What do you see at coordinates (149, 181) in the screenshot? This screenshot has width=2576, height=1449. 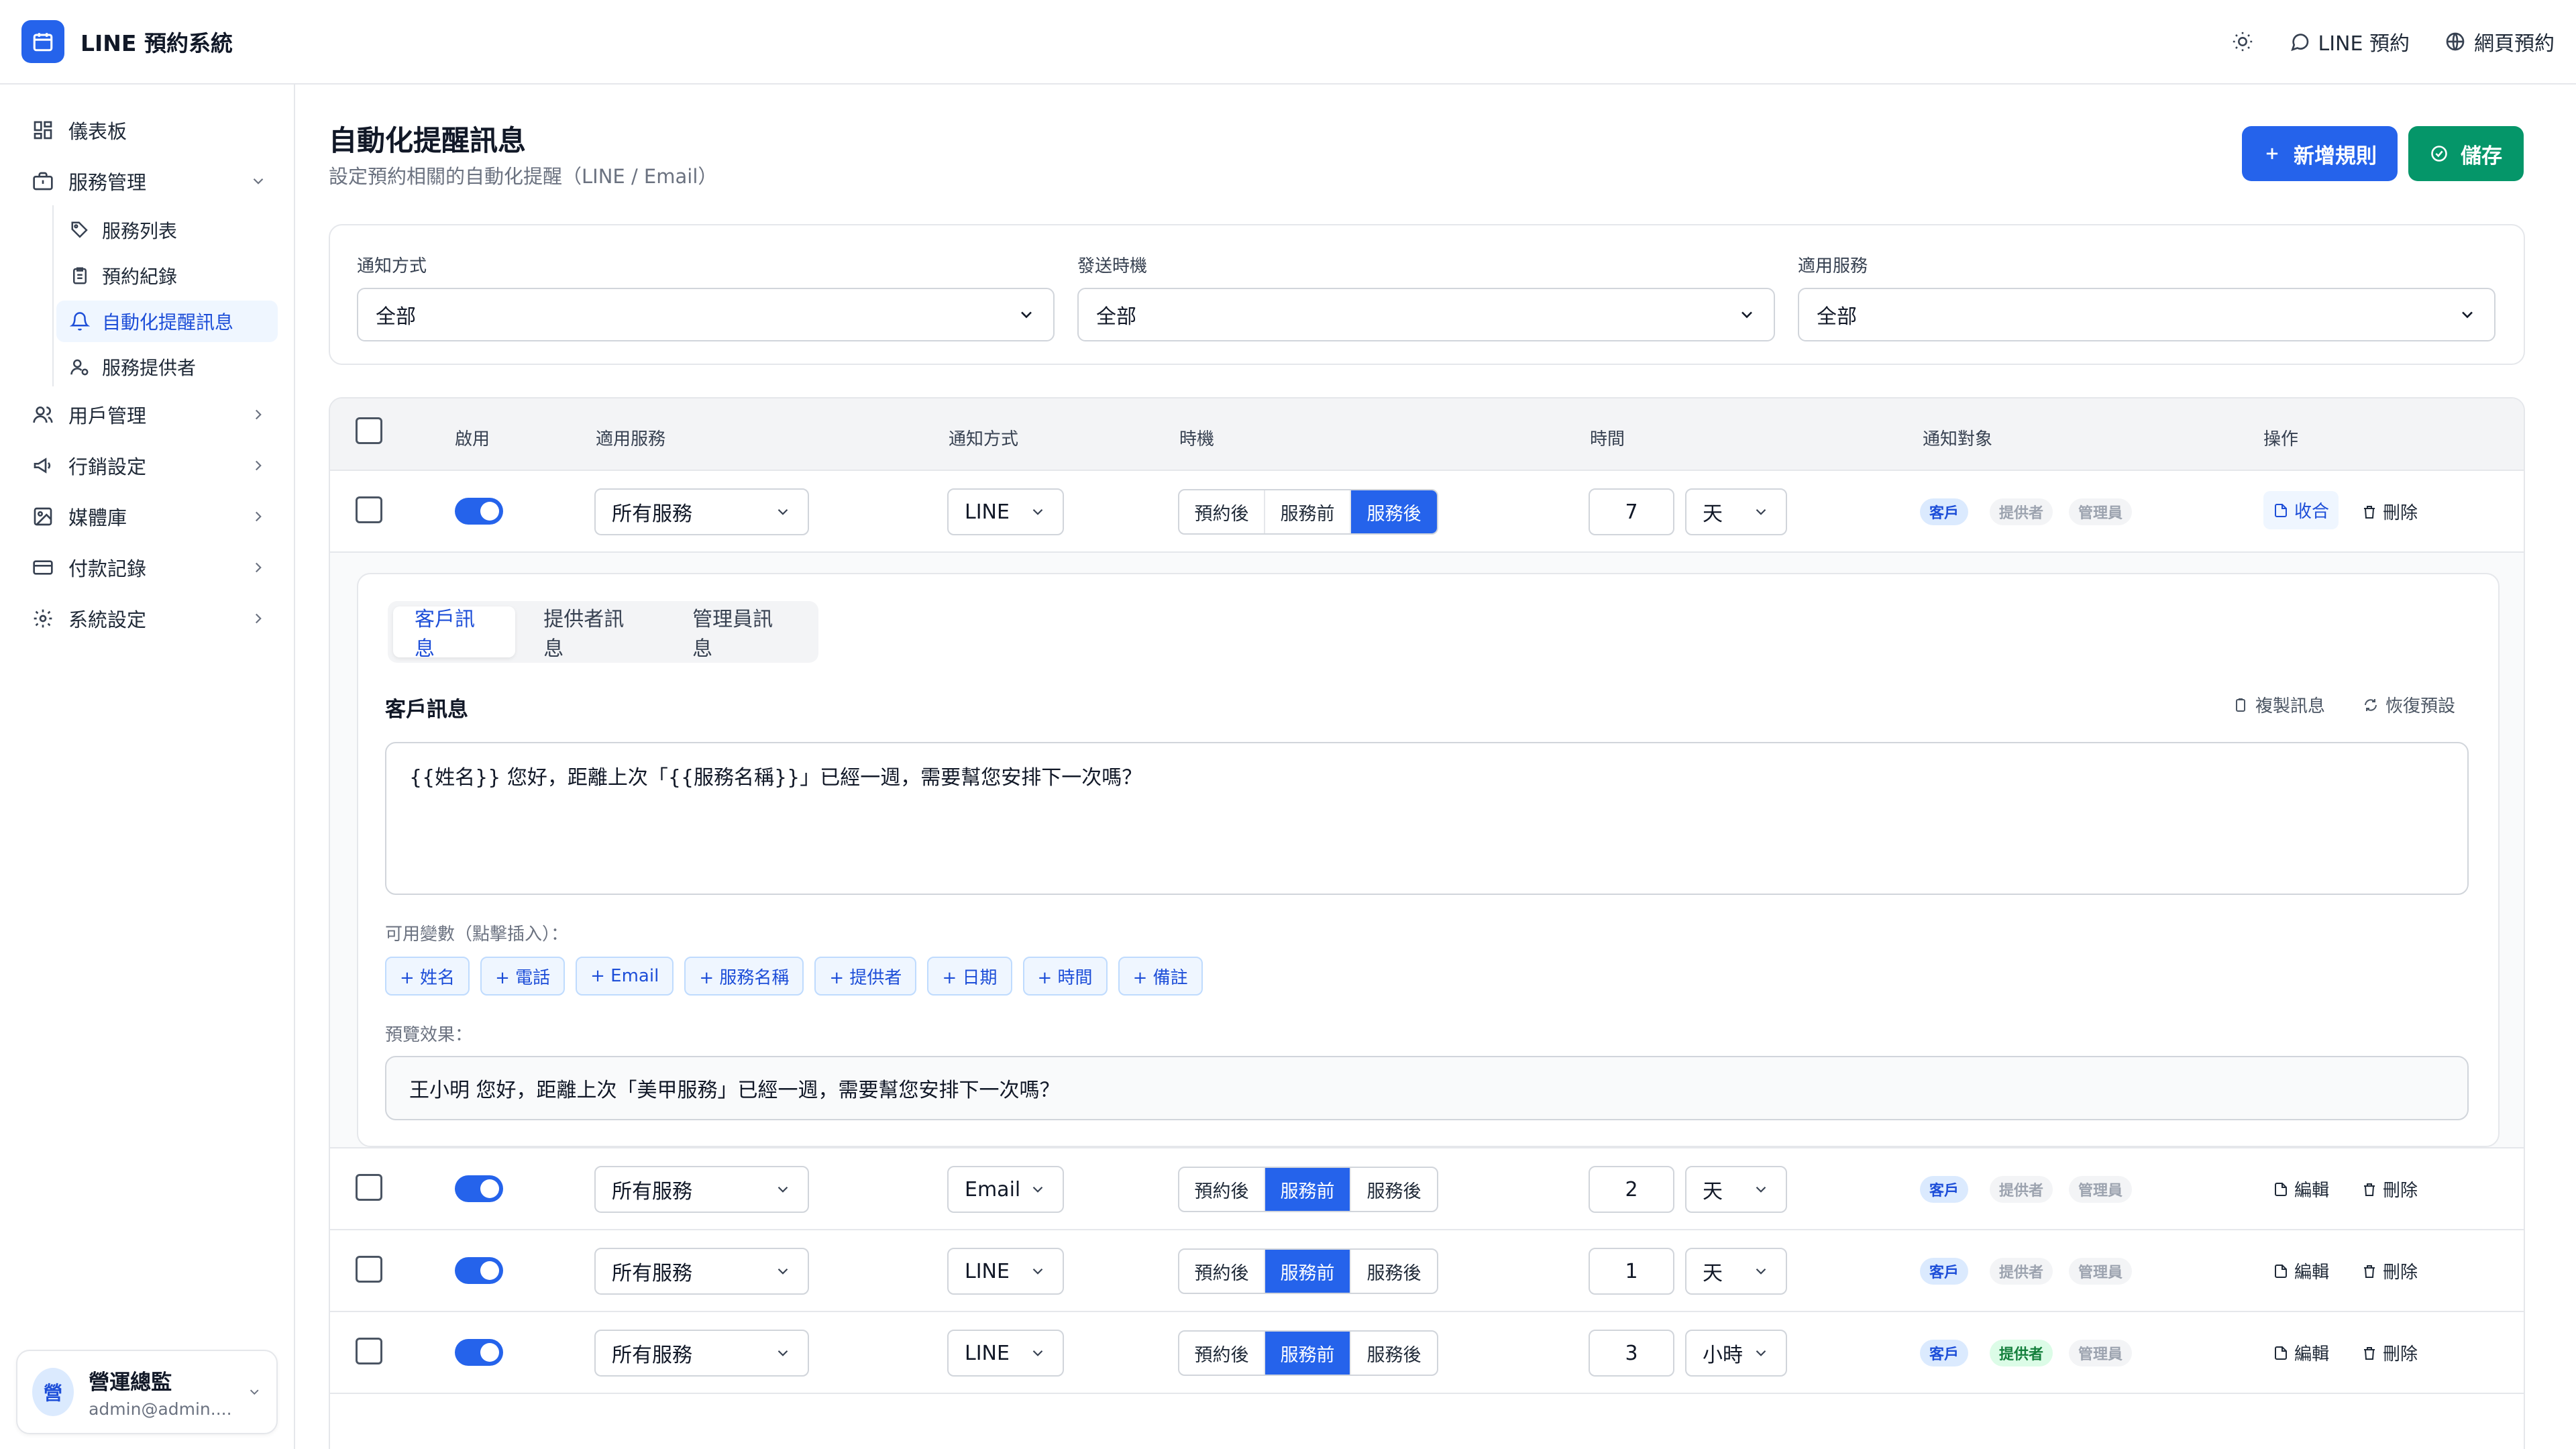 I see `sidebar-item-service-management: 服務管理` at bounding box center [149, 181].